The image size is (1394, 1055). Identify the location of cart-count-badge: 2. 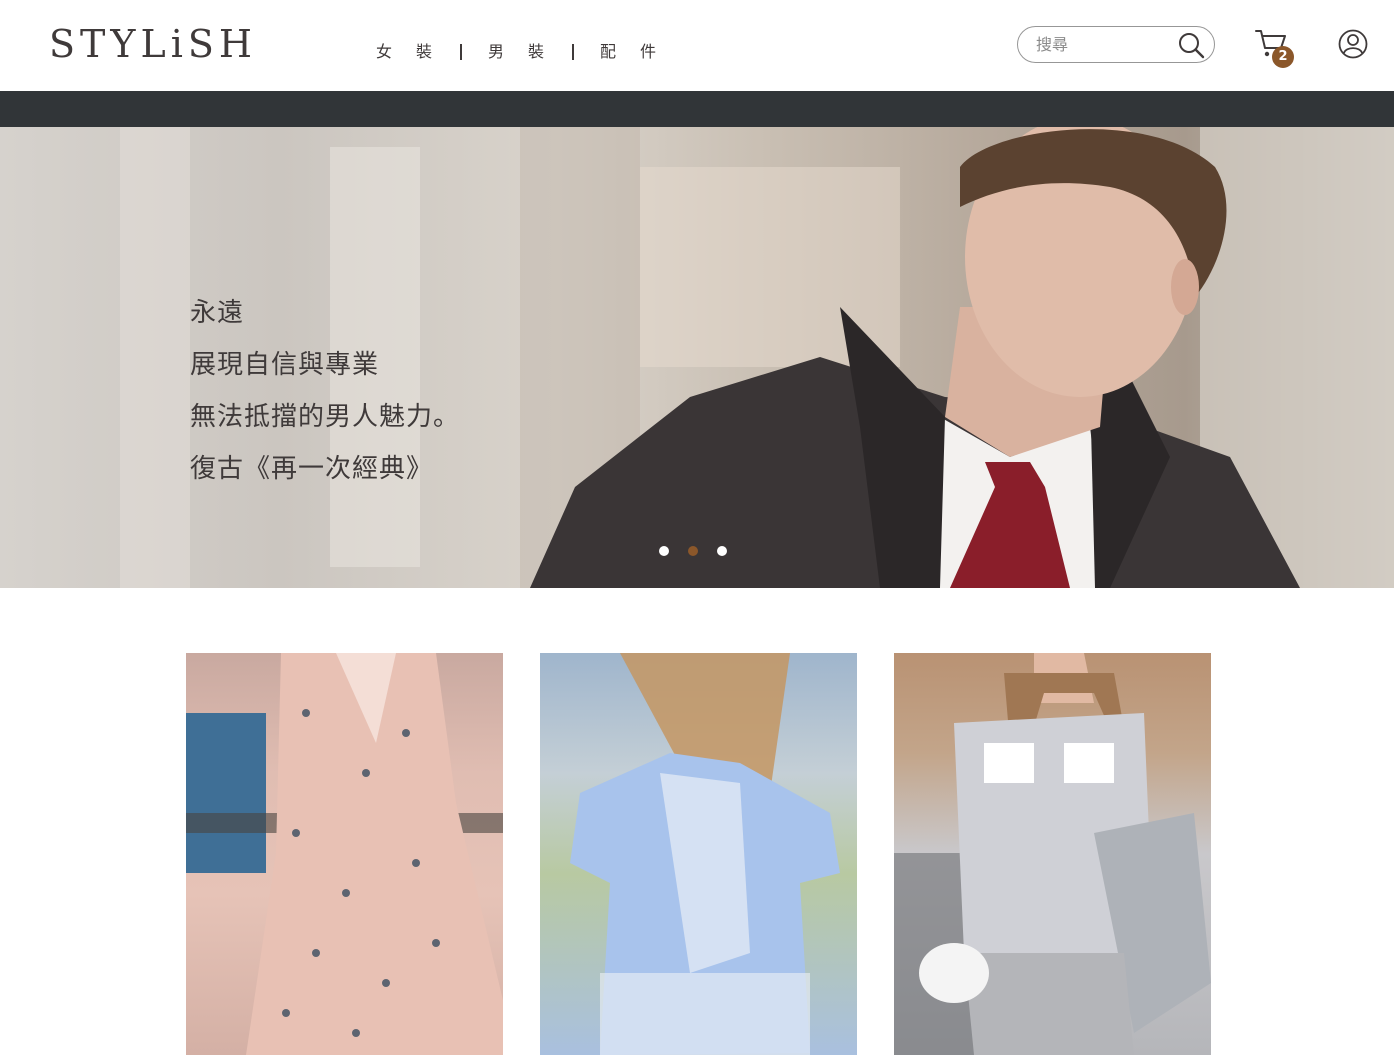
(1283, 57).